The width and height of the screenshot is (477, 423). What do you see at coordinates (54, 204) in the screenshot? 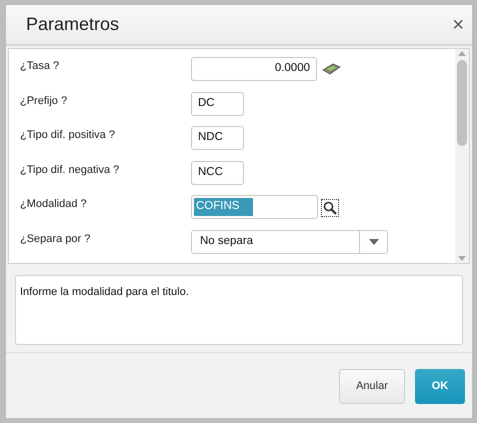
I see `field-label: ¿Modalidad ?` at bounding box center [54, 204].